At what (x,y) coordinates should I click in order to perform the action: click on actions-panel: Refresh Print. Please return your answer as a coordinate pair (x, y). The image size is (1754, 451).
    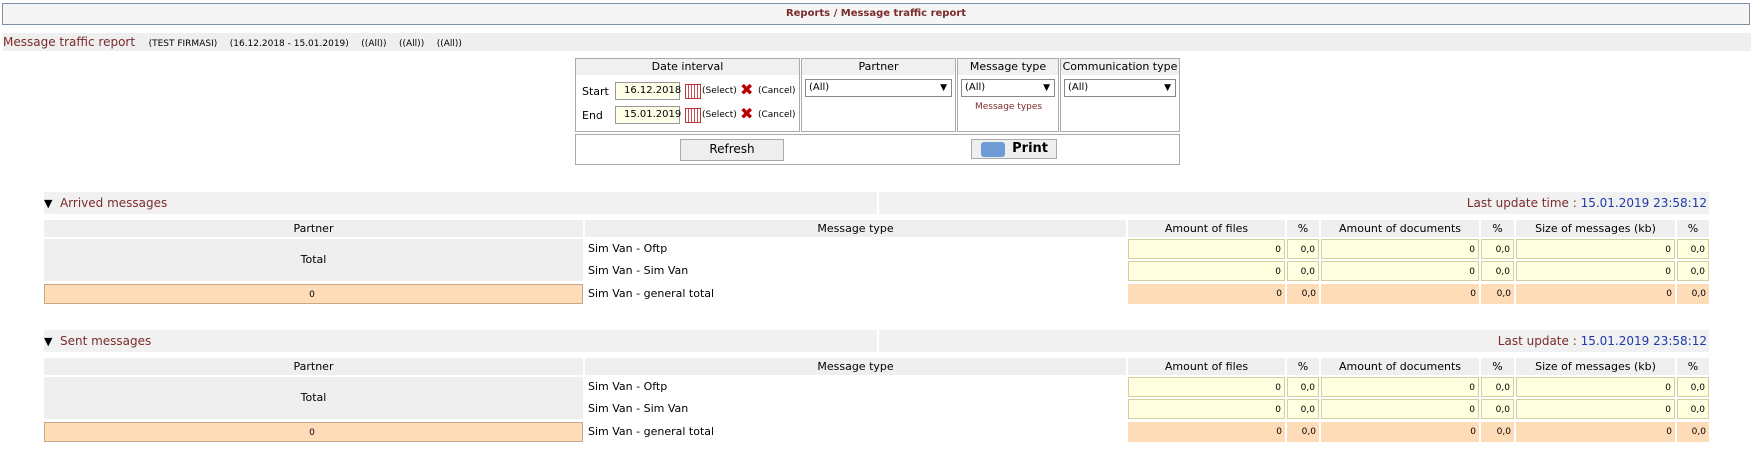
    Looking at the image, I should click on (877, 149).